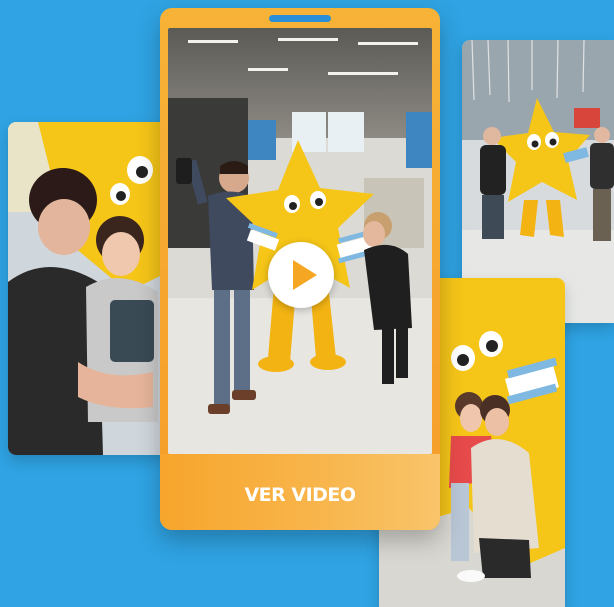 This screenshot has width=614, height=607. Describe the element at coordinates (305, 275) in the screenshot. I see `play-icon` at that location.